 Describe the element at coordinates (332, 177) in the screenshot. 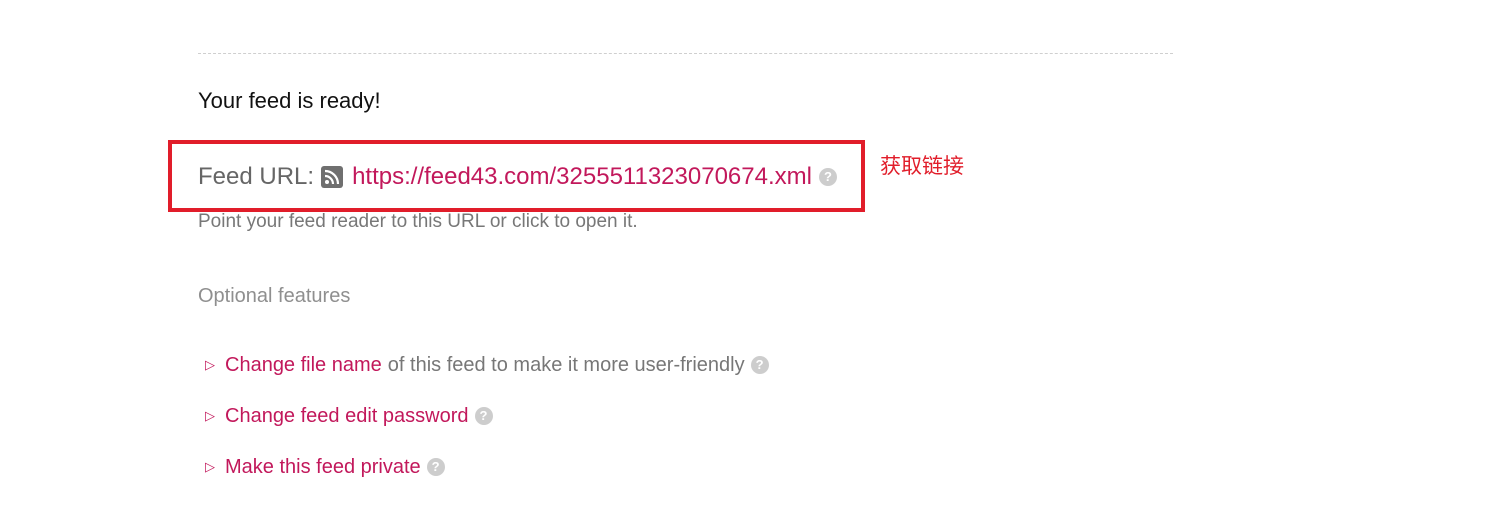

I see `rss-icon` at that location.